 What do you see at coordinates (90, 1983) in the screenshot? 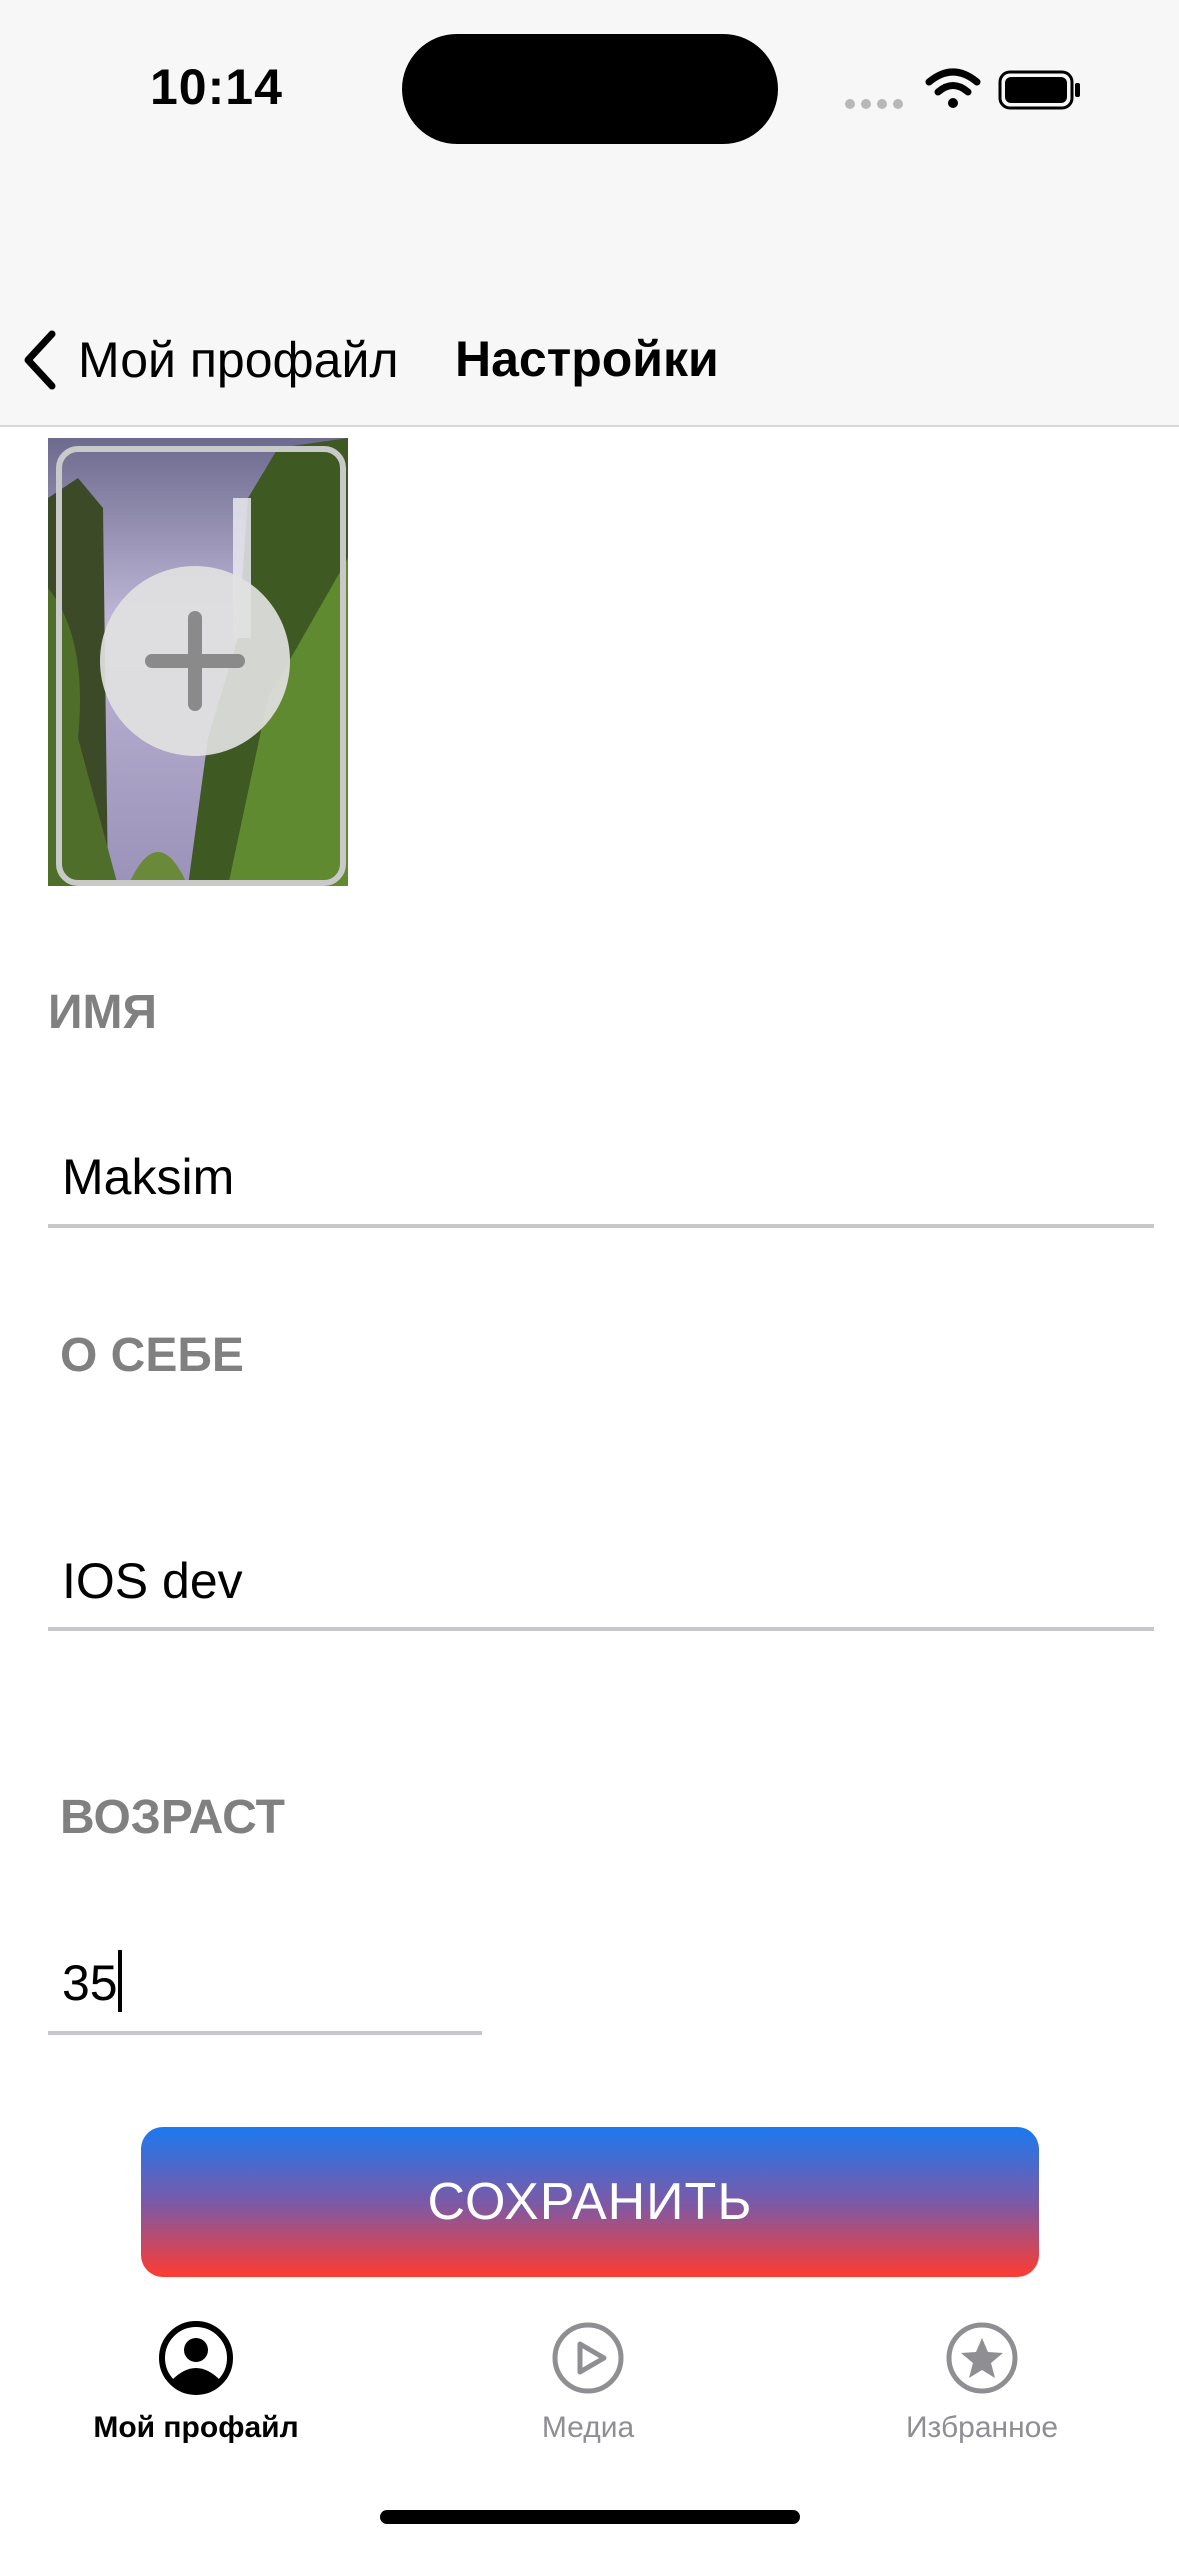
I see `age-field: 35` at bounding box center [90, 1983].